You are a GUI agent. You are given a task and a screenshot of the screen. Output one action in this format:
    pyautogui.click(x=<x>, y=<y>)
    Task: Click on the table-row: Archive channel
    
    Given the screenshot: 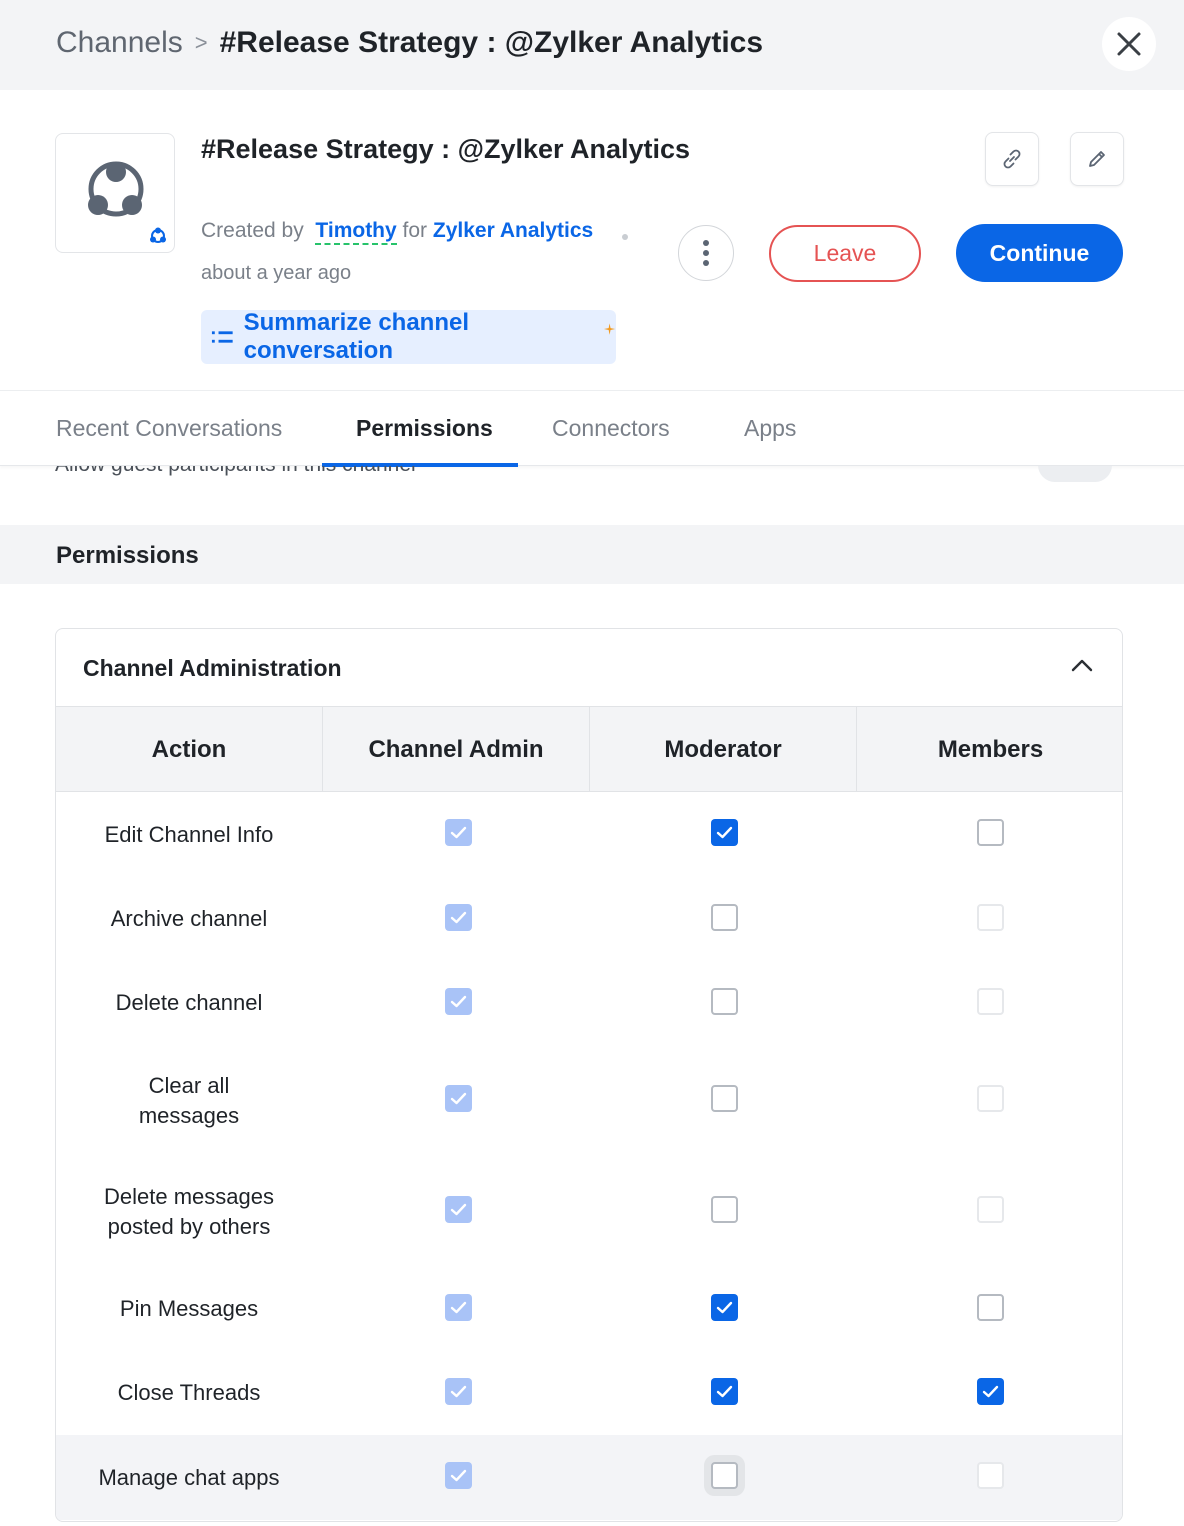 What is the action you would take?
    pyautogui.click(x=589, y=919)
    